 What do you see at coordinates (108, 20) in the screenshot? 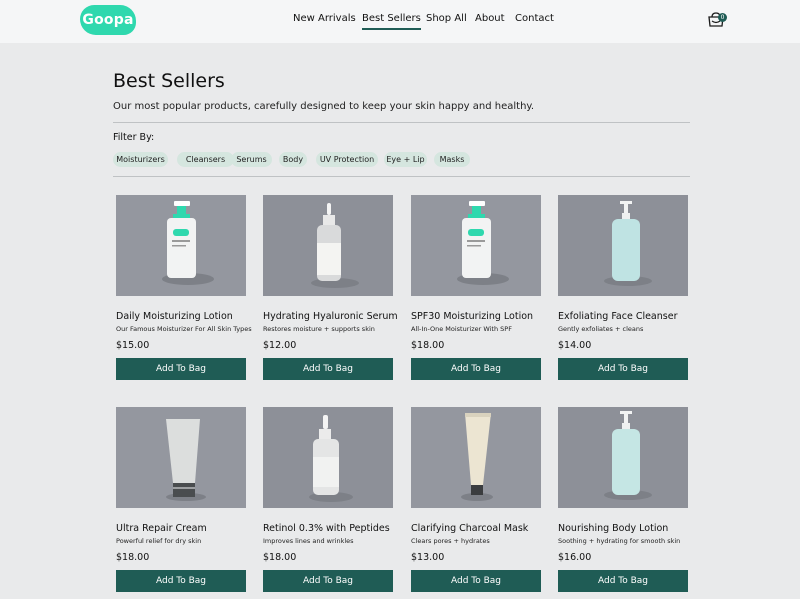
I see `logo: Goopa` at bounding box center [108, 20].